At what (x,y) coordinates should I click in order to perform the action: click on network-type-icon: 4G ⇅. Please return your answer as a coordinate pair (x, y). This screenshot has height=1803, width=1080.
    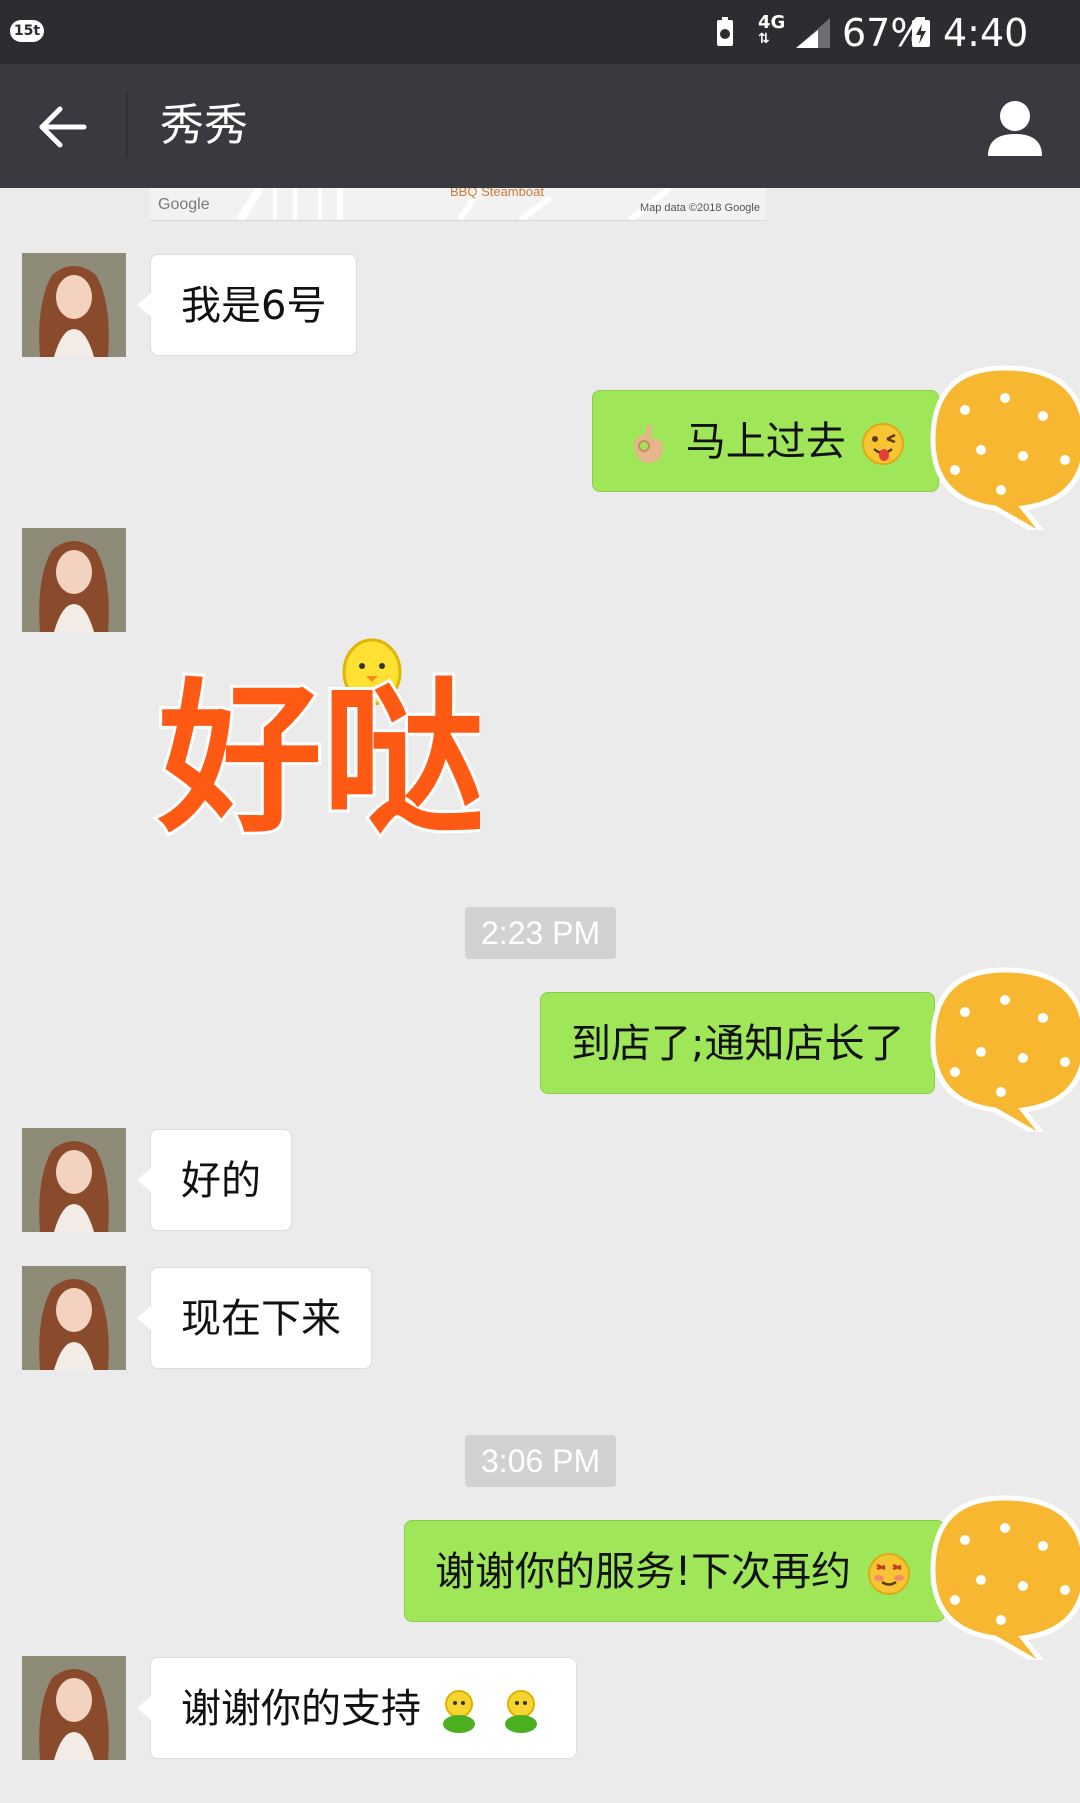
    Looking at the image, I should click on (772, 29).